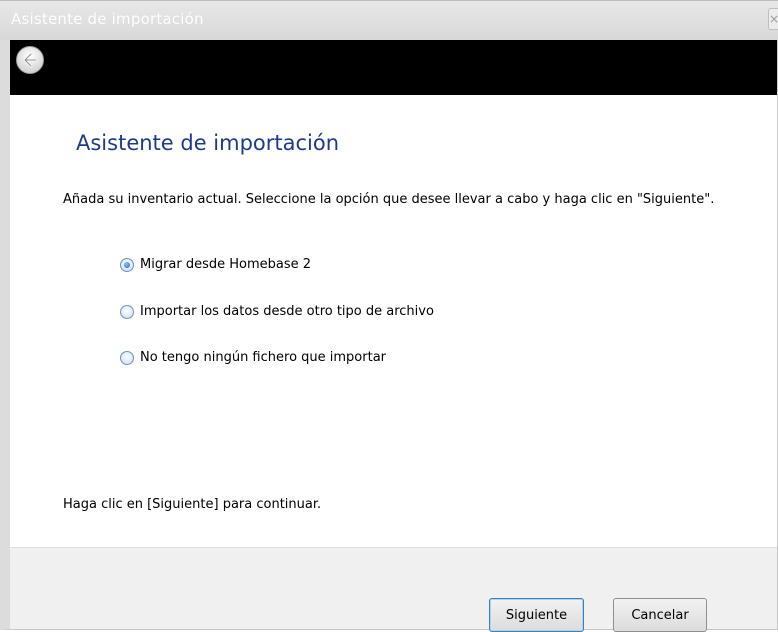  I want to click on close-icon: ×, so click(773, 19).